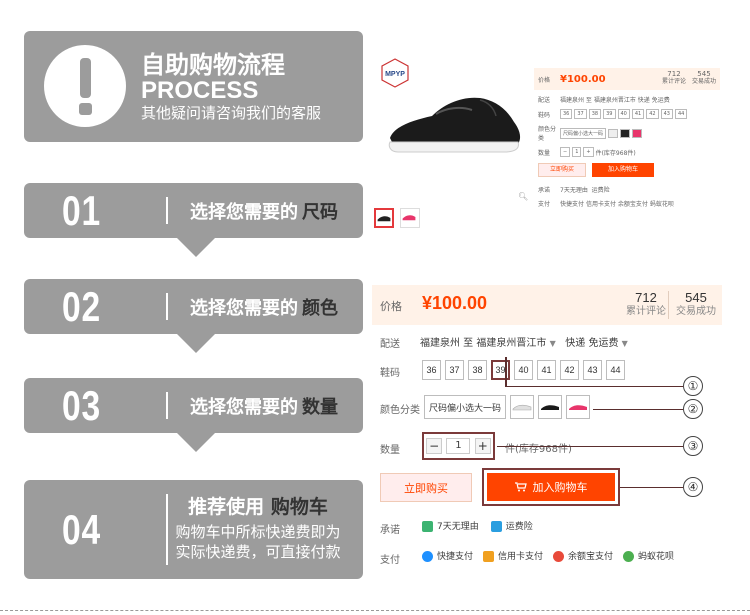 Image resolution: width=750 pixels, height=615 pixels. What do you see at coordinates (580, 114) in the screenshot?
I see `mini-size-option: 37` at bounding box center [580, 114].